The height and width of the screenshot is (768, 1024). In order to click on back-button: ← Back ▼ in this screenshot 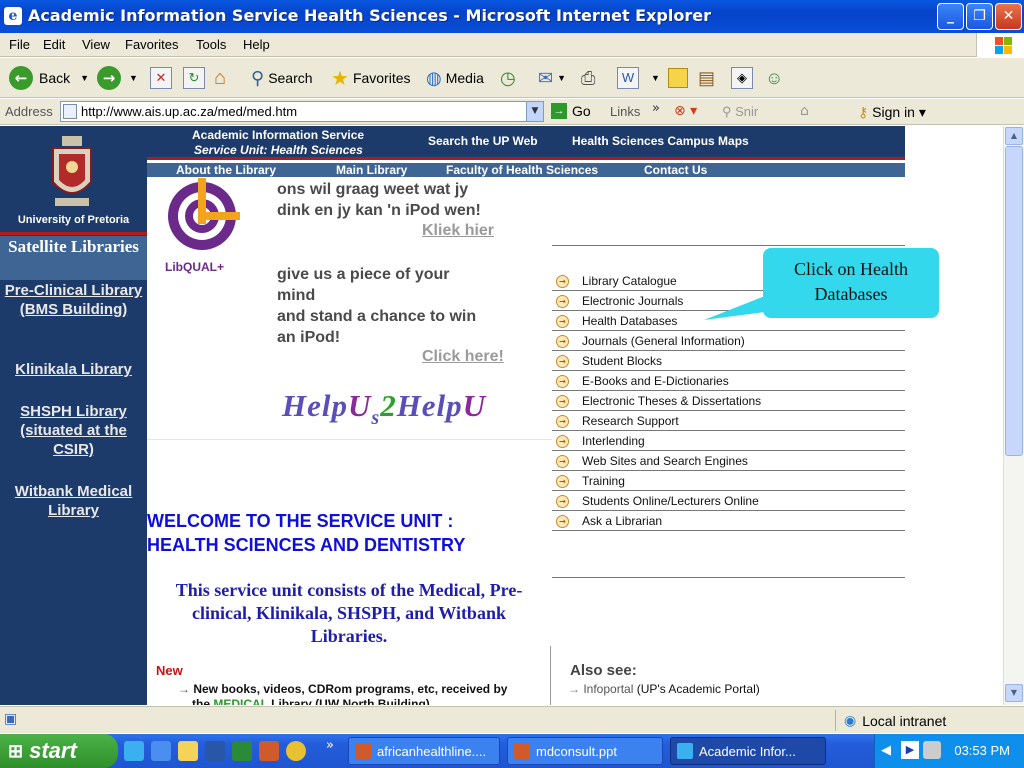, I will do `click(49, 78)`.